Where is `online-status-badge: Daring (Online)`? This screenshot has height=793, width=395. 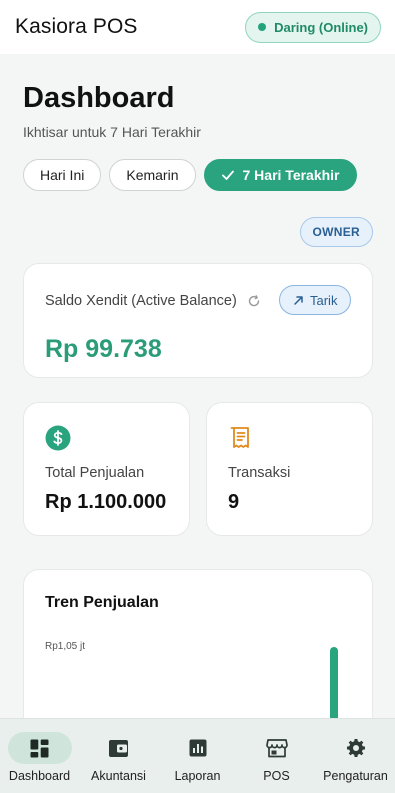 online-status-badge: Daring (Online) is located at coordinates (313, 27).